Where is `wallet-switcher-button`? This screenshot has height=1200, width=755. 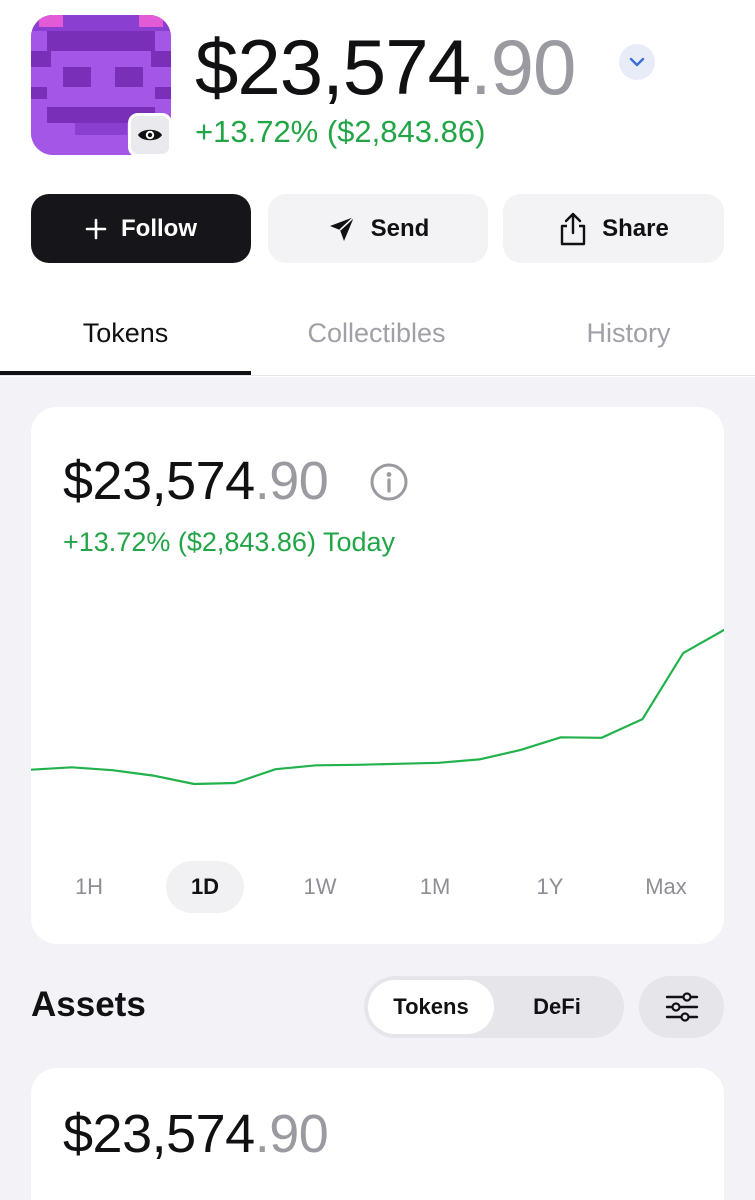 wallet-switcher-button is located at coordinates (637, 62).